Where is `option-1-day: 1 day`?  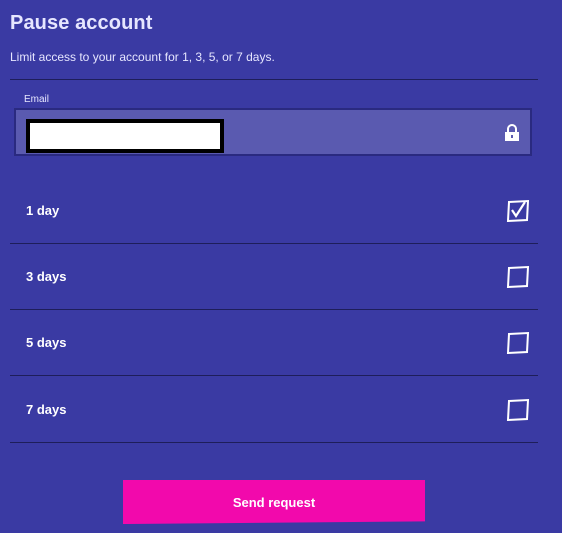 option-1-day: 1 day is located at coordinates (274, 211).